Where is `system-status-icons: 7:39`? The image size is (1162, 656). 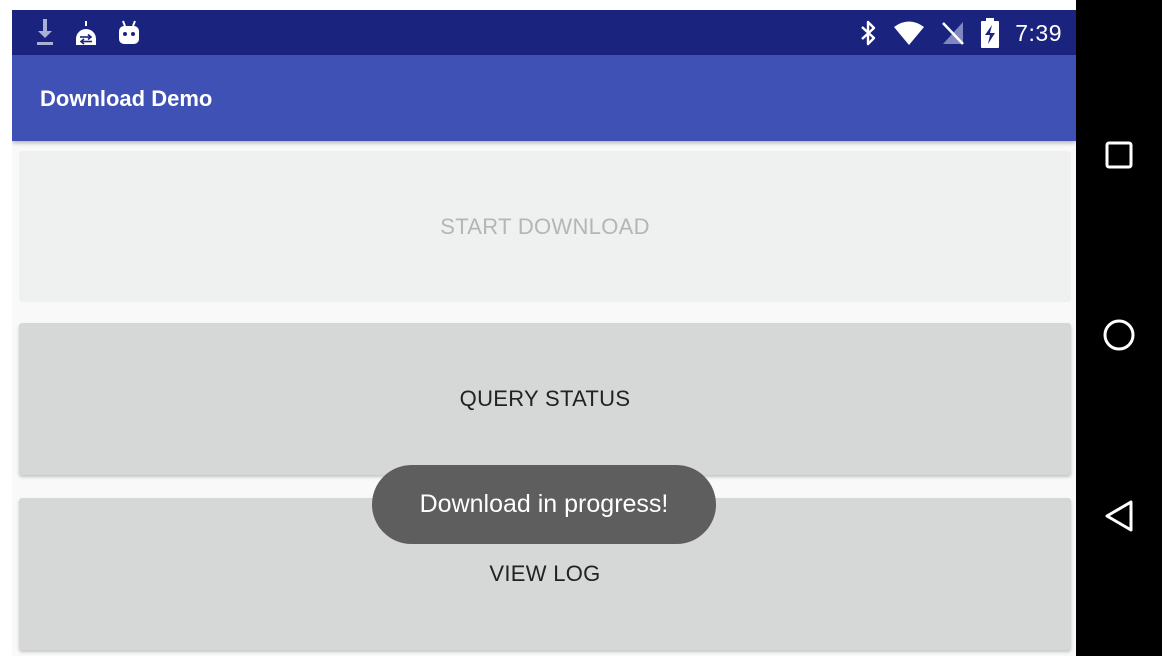 system-status-icons: 7:39 is located at coordinates (960, 33).